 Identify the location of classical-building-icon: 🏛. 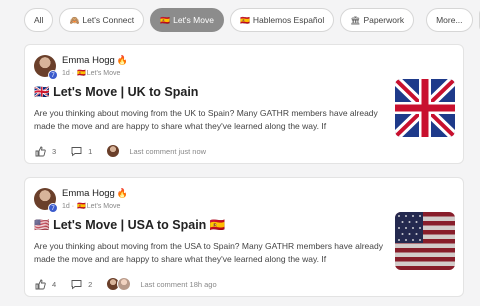
(355, 20).